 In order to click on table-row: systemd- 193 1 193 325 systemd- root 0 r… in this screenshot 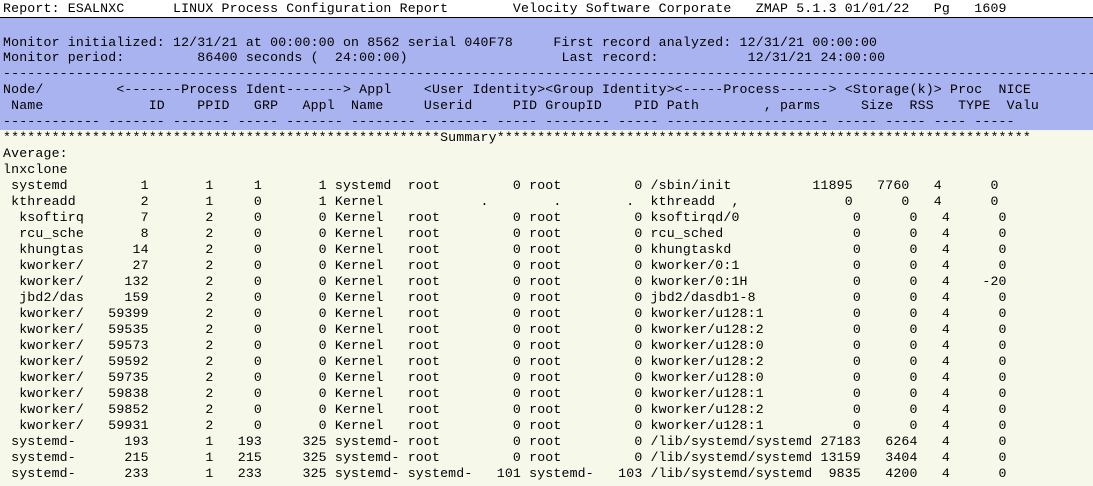, I will do `click(505, 441)`.